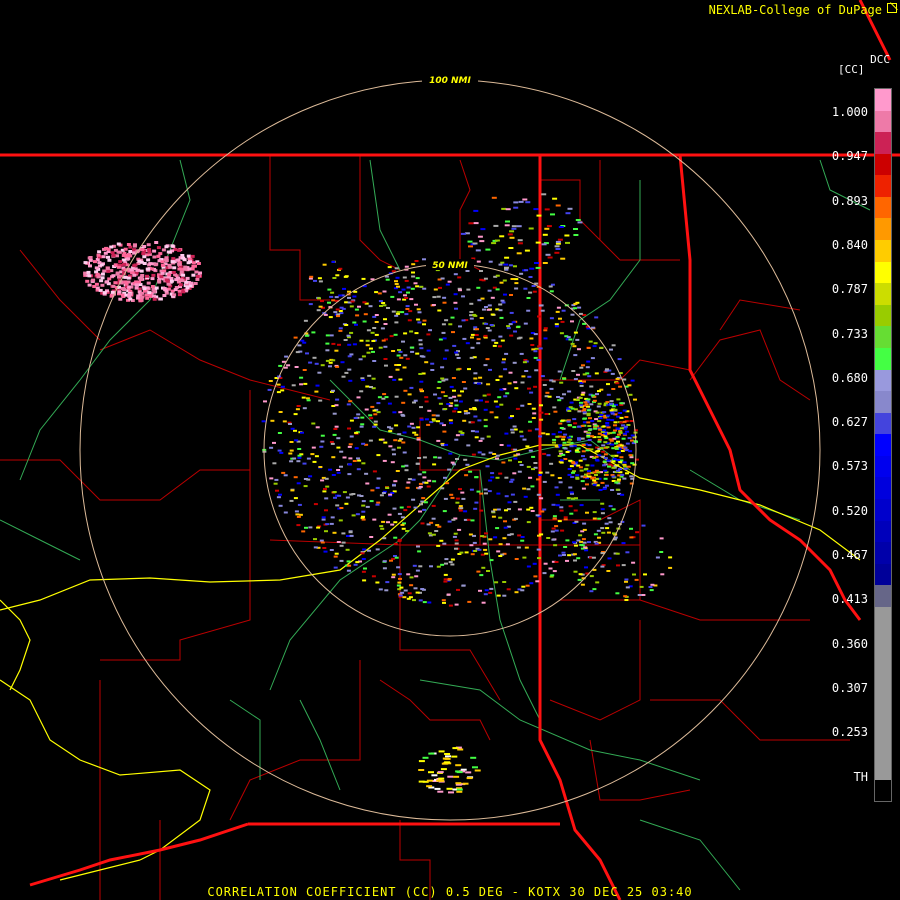 This screenshot has width=900, height=900. Describe the element at coordinates (849, 510) in the screenshot. I see `legend-tick: 0.520` at that location.